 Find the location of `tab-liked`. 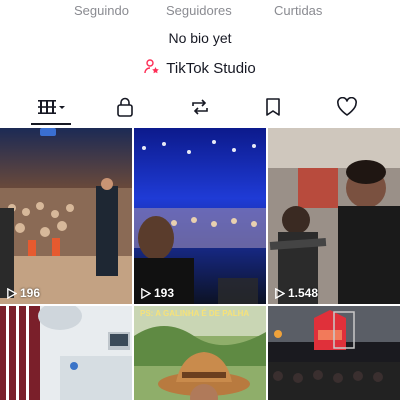

tab-liked is located at coordinates (347, 109).